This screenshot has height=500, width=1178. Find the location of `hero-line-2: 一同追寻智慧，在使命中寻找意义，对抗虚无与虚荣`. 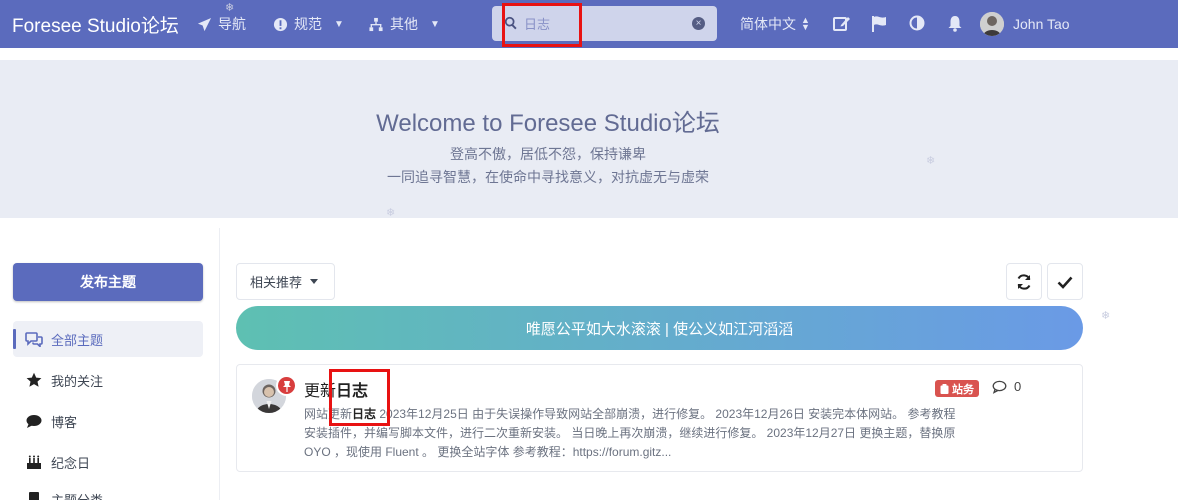

hero-line-2: 一同追寻智慧，在使命中寻找意义，对抗虚无与虚荣 is located at coordinates (548, 177).